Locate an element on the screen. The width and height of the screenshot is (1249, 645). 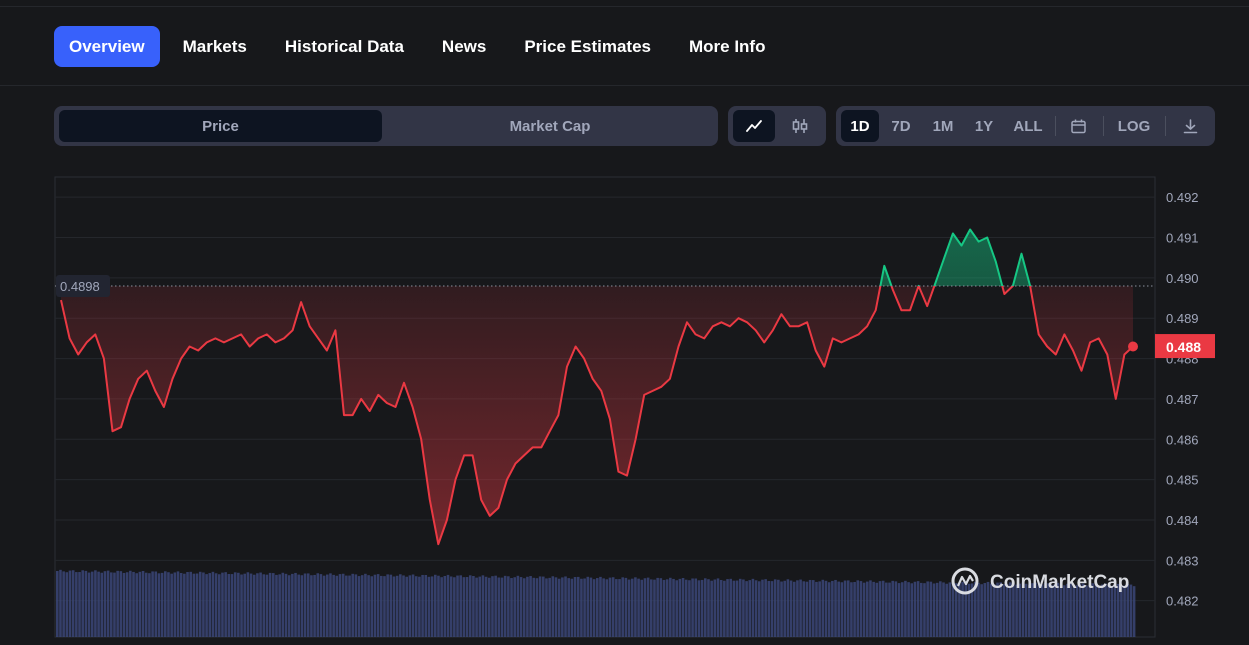
area-above-reference is located at coordinates (597, 257).